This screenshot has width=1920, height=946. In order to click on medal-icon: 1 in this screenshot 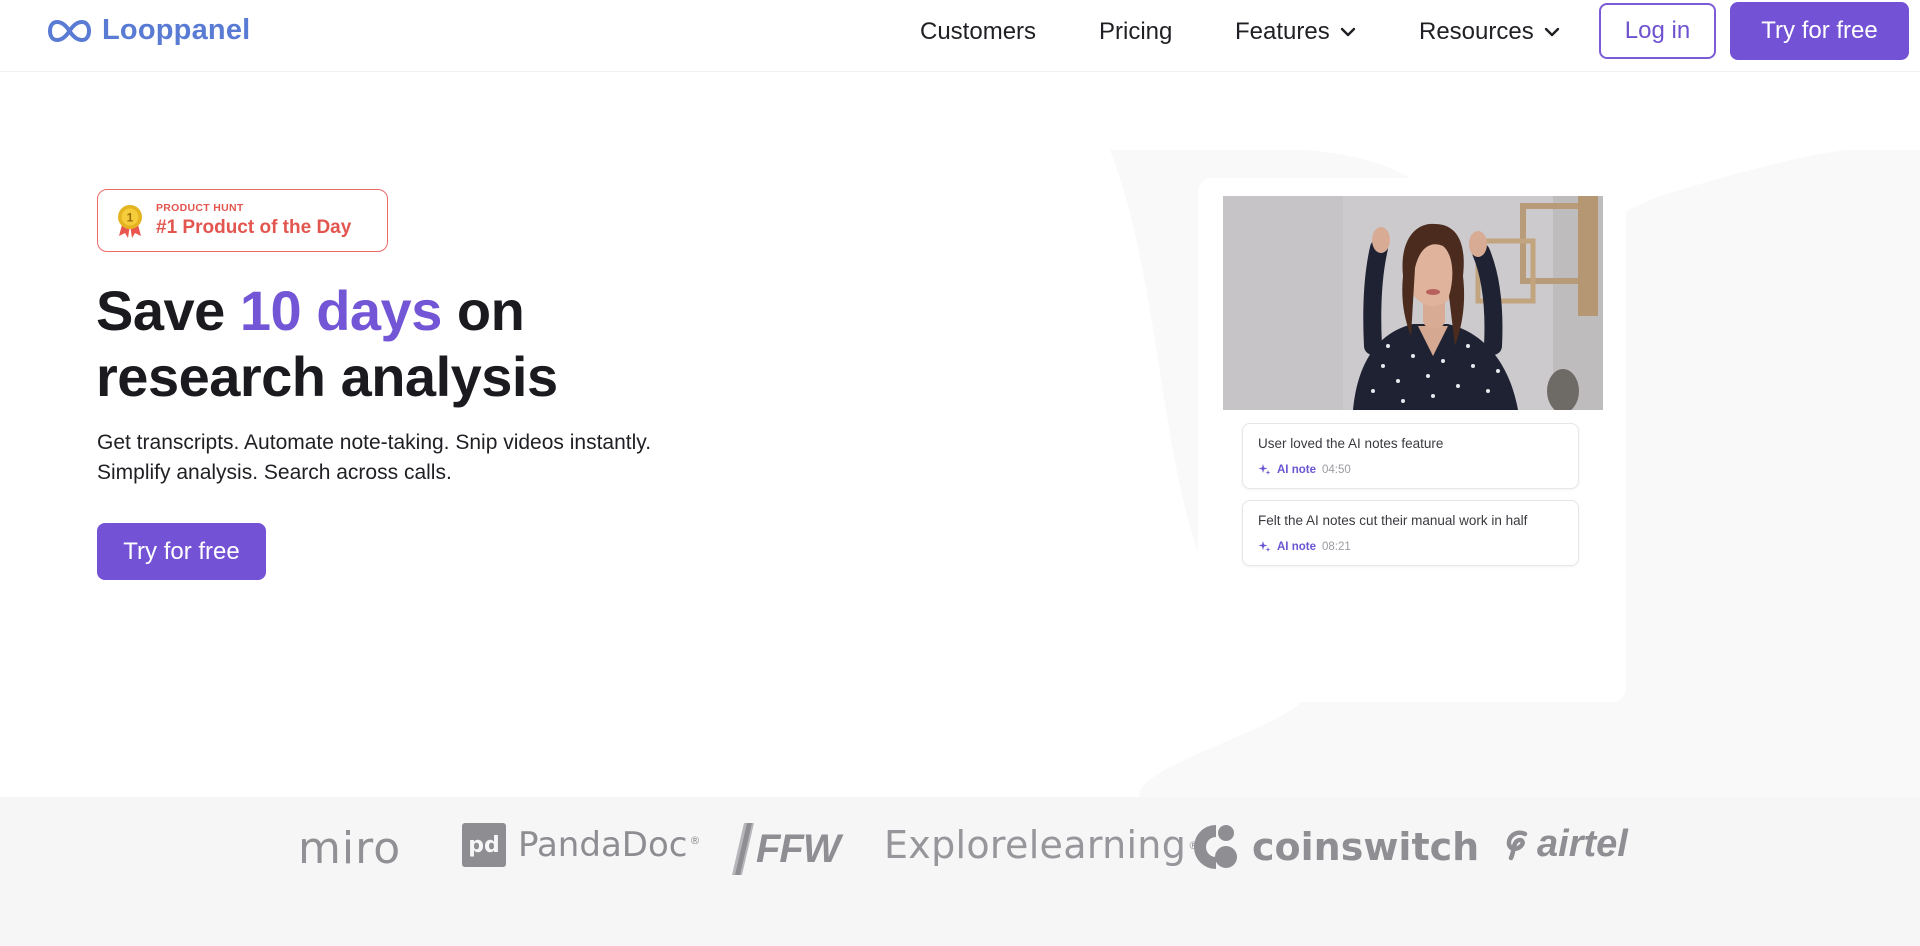, I will do `click(130, 221)`.